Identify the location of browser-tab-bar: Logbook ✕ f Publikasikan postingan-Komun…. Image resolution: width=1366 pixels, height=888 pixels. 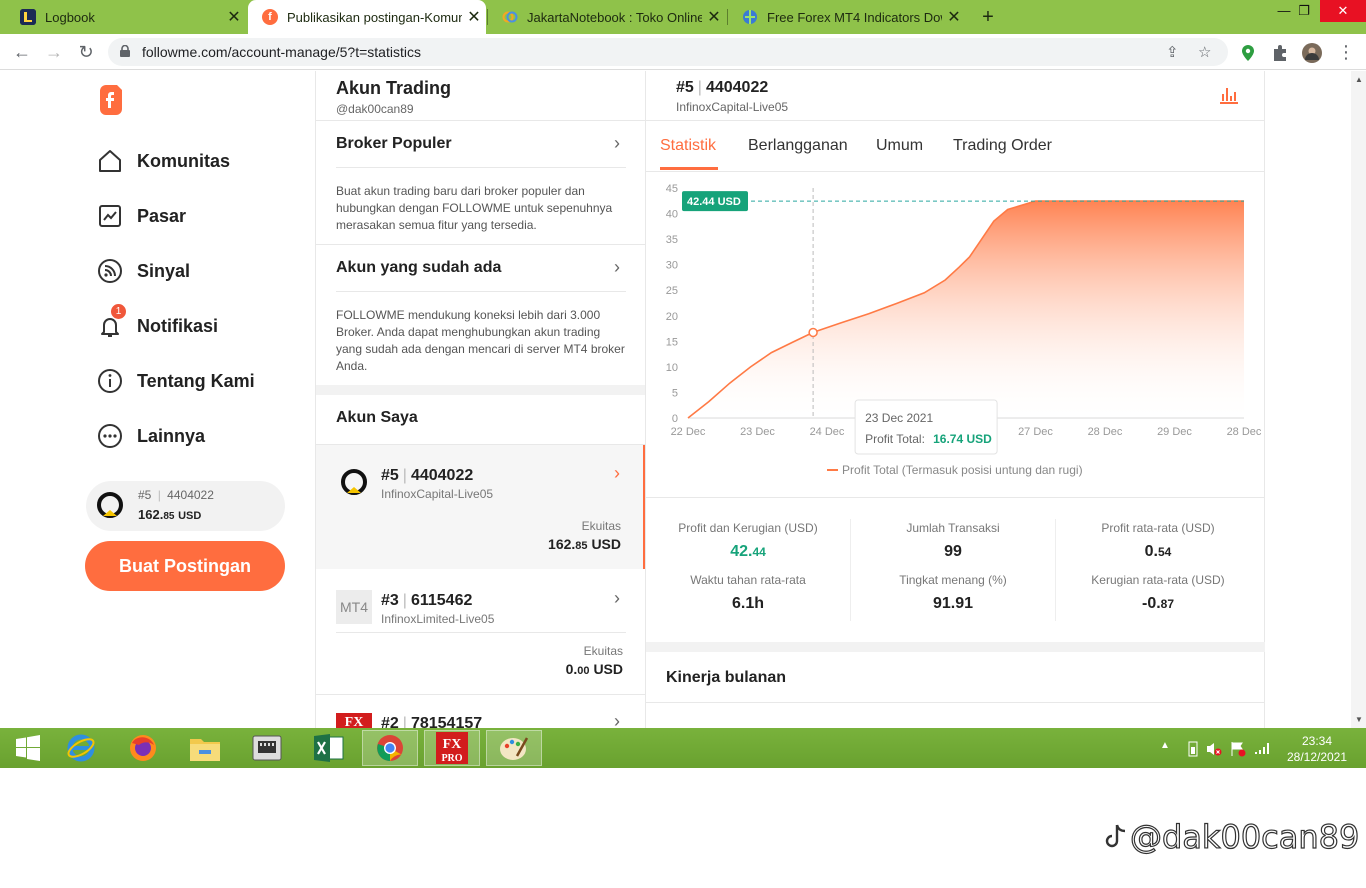
(683, 17).